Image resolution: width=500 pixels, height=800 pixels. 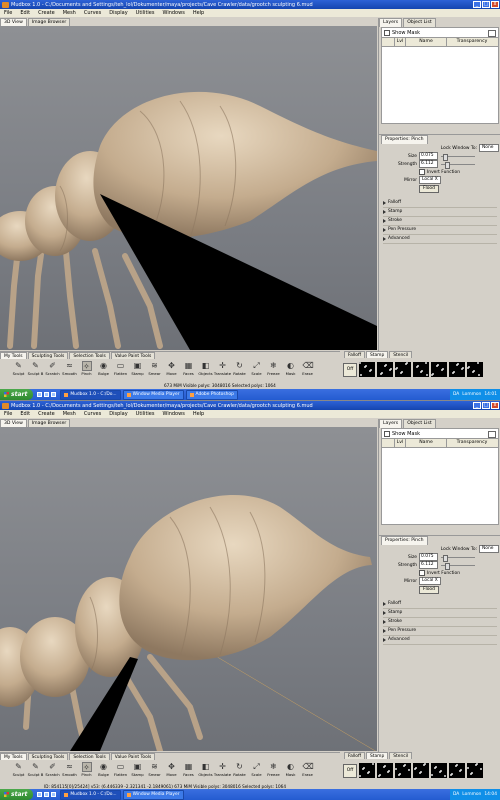 I want to click on tab-properties: Properties: Pinch, so click(x=404, y=540).